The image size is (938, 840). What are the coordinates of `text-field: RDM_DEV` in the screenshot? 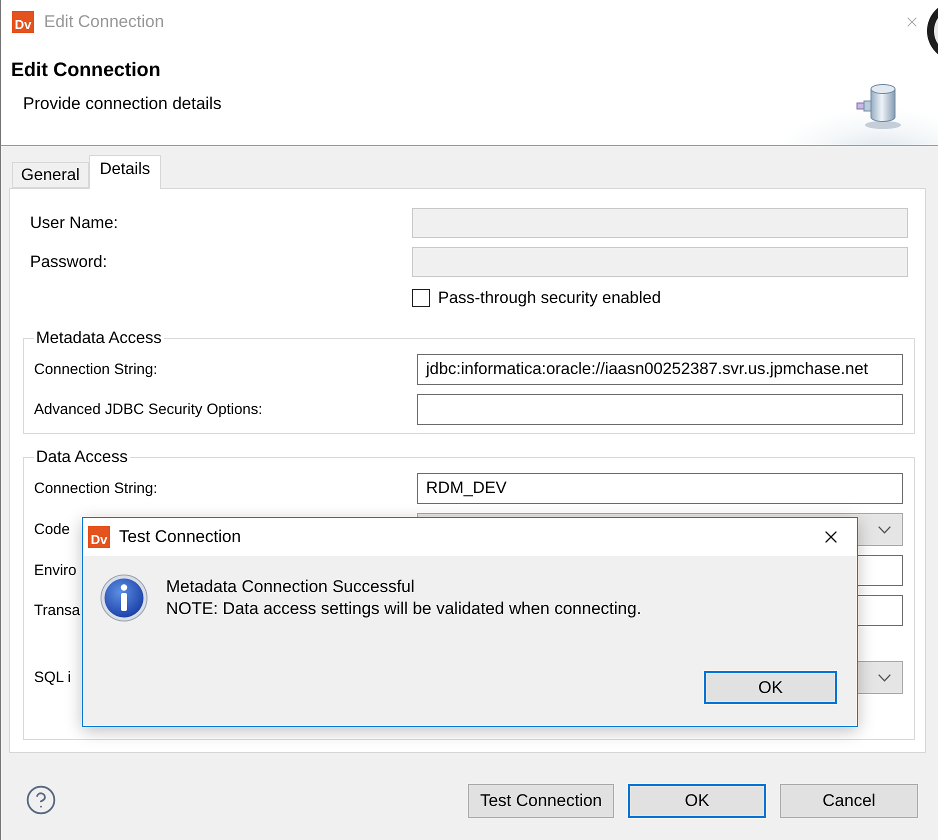 It's located at (660, 488).